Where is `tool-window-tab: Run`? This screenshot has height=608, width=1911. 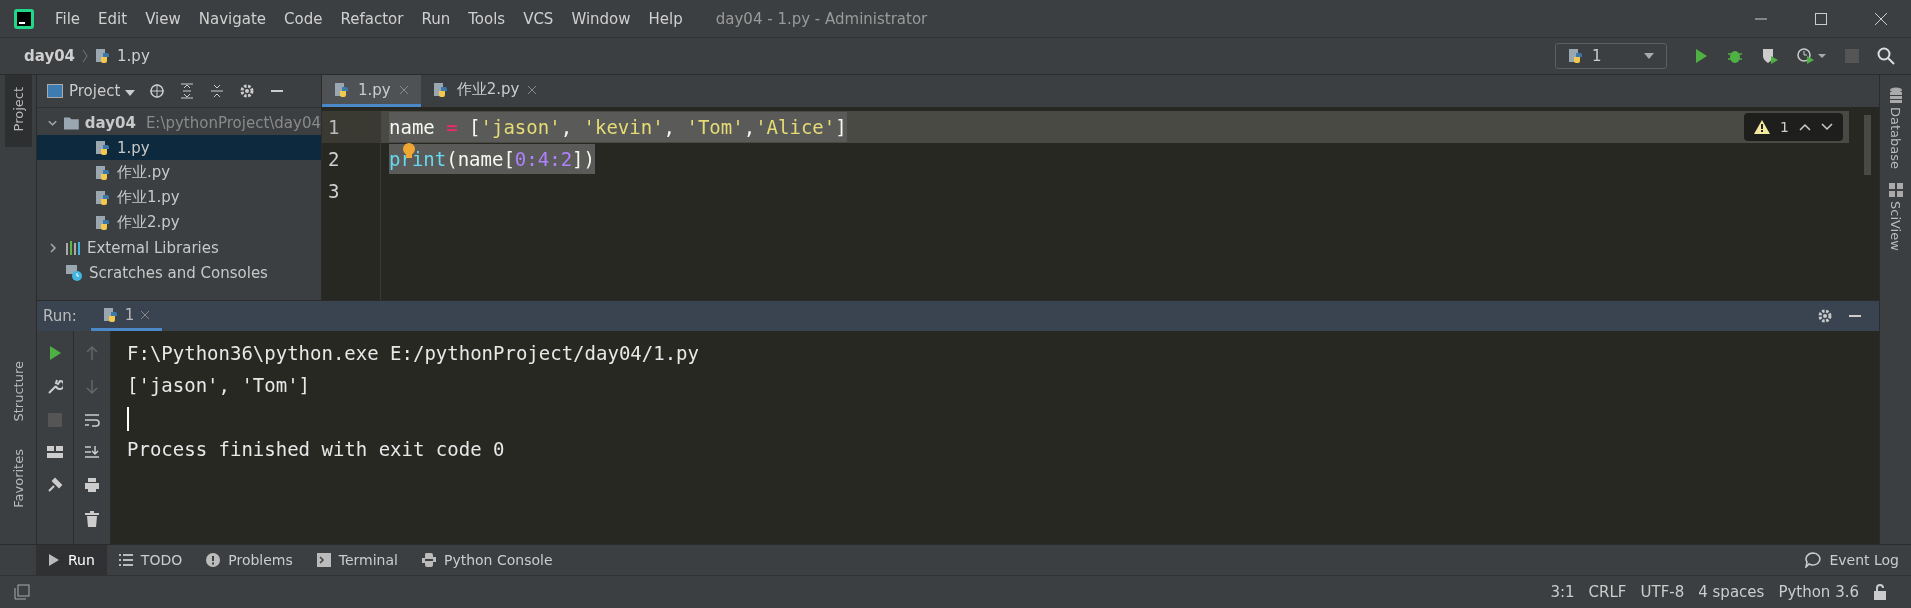 tool-window-tab: Run is located at coordinates (71, 560).